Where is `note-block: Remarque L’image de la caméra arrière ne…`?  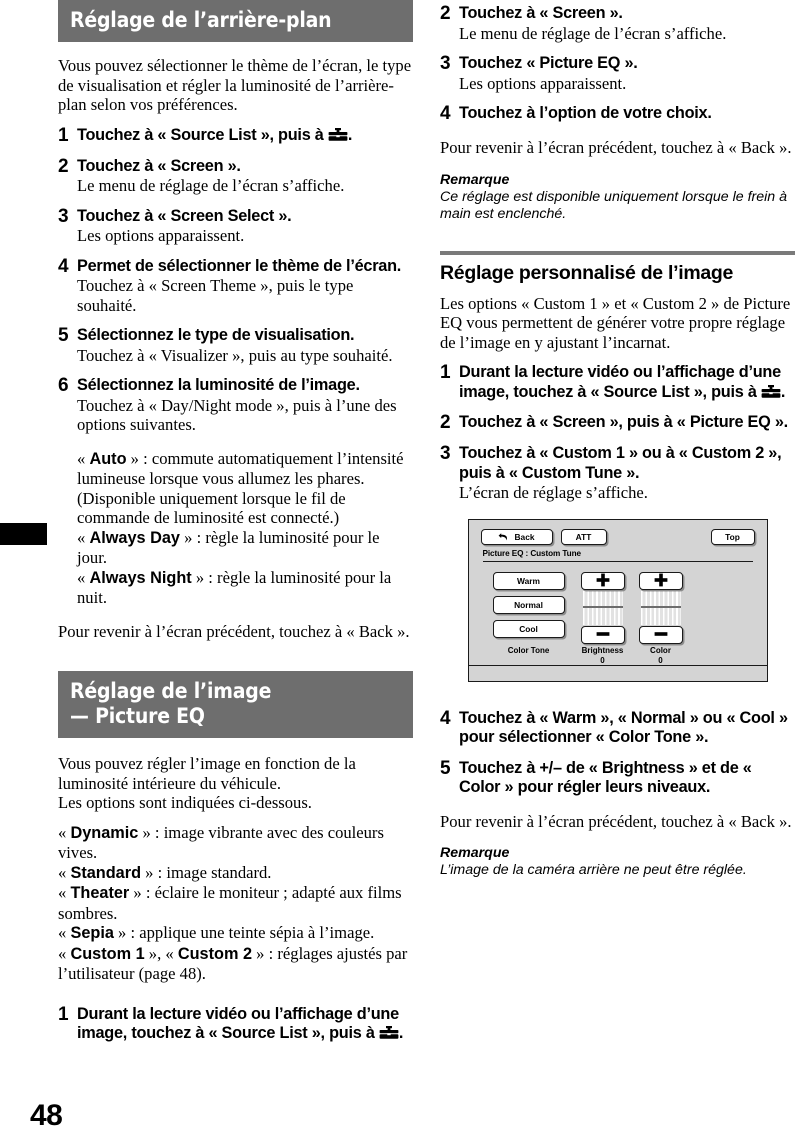 note-block: Remarque L’image de la caméra arrière ne… is located at coordinates (617, 862).